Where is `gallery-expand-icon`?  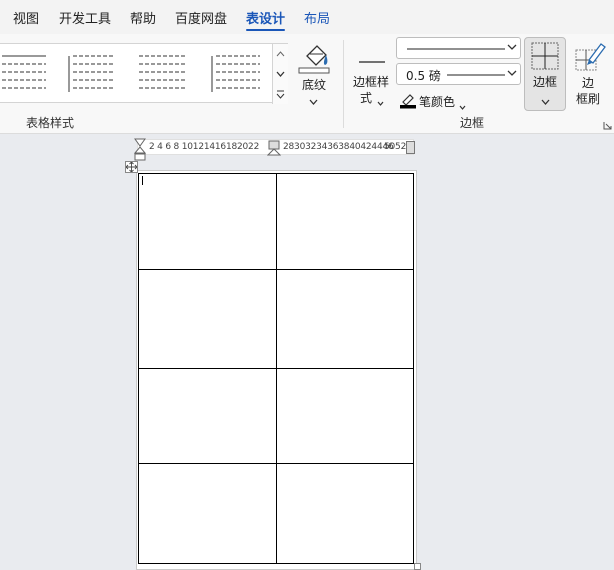
gallery-expand-icon is located at coordinates (280, 94).